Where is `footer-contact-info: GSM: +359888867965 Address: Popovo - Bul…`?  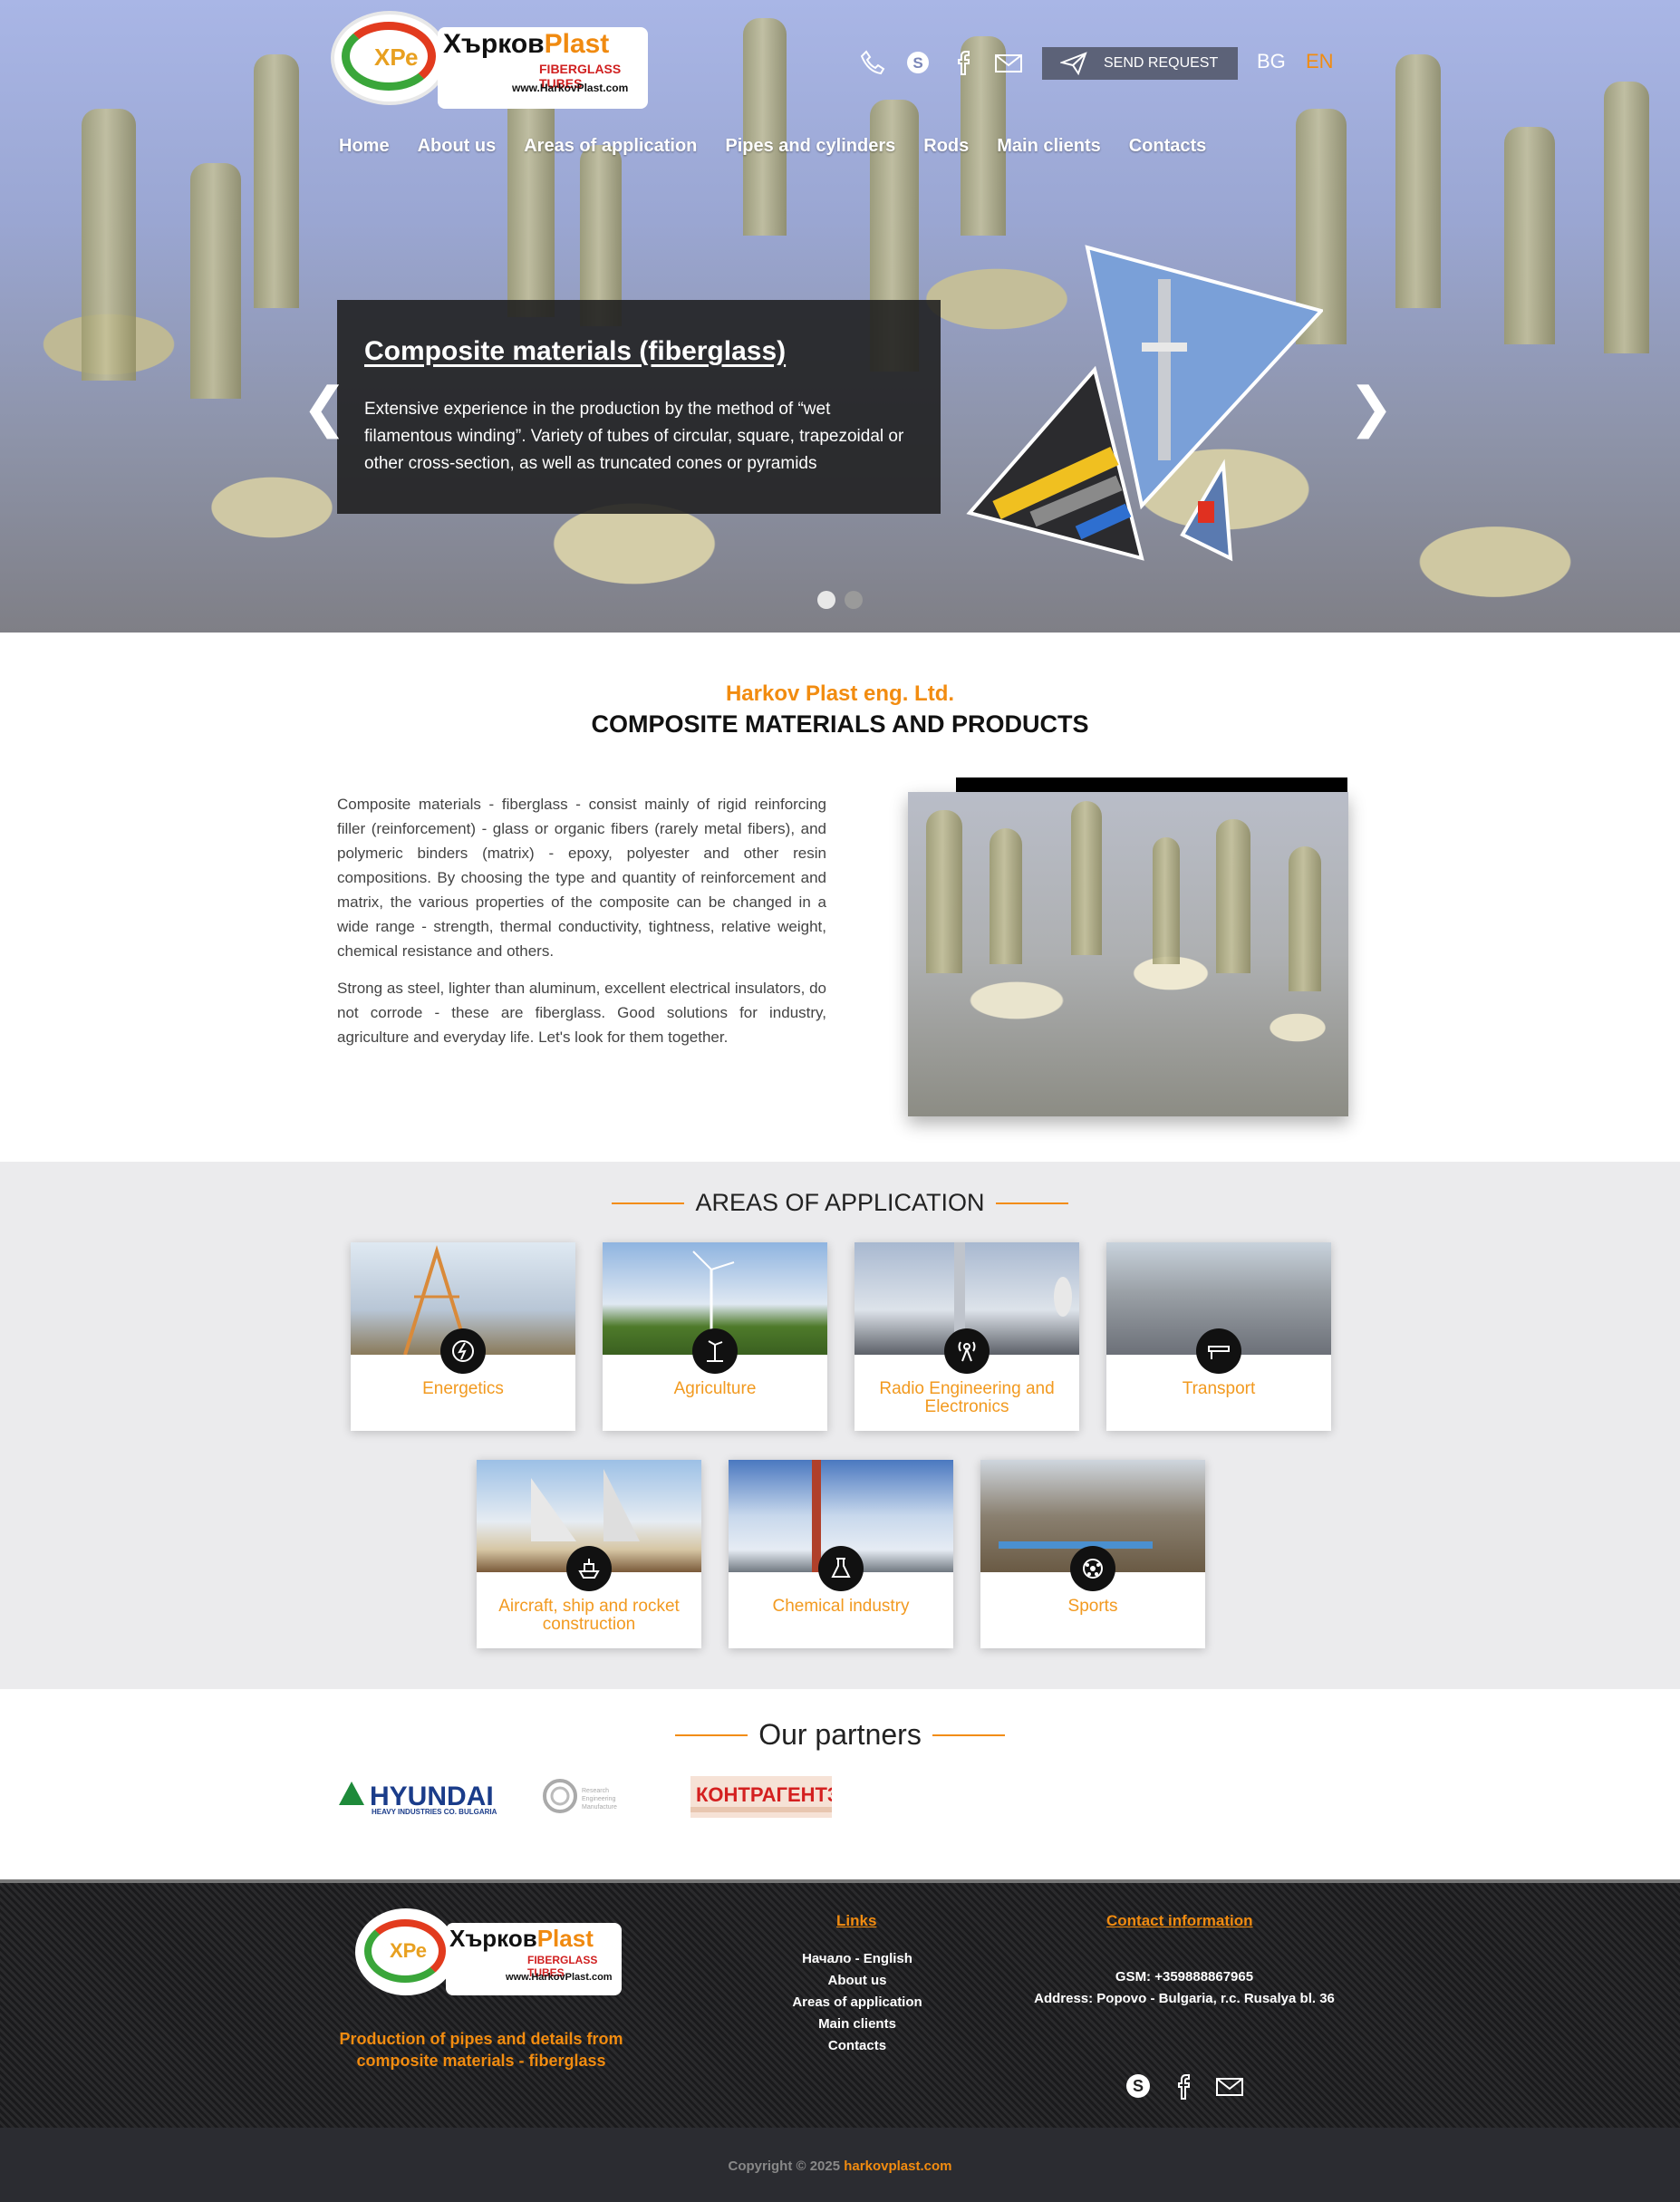
footer-contact-info: GSM: +359888867965 Address: Popovo - Bul… is located at coordinates (1184, 1988).